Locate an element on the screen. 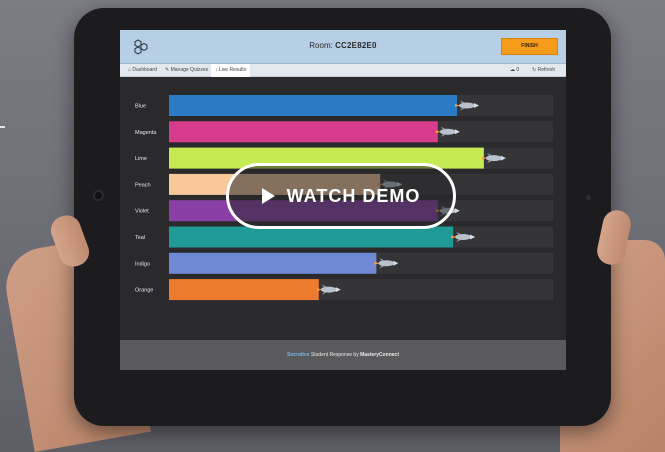 The width and height of the screenshot is (665, 452). category-label: Lime is located at coordinates (141, 159).